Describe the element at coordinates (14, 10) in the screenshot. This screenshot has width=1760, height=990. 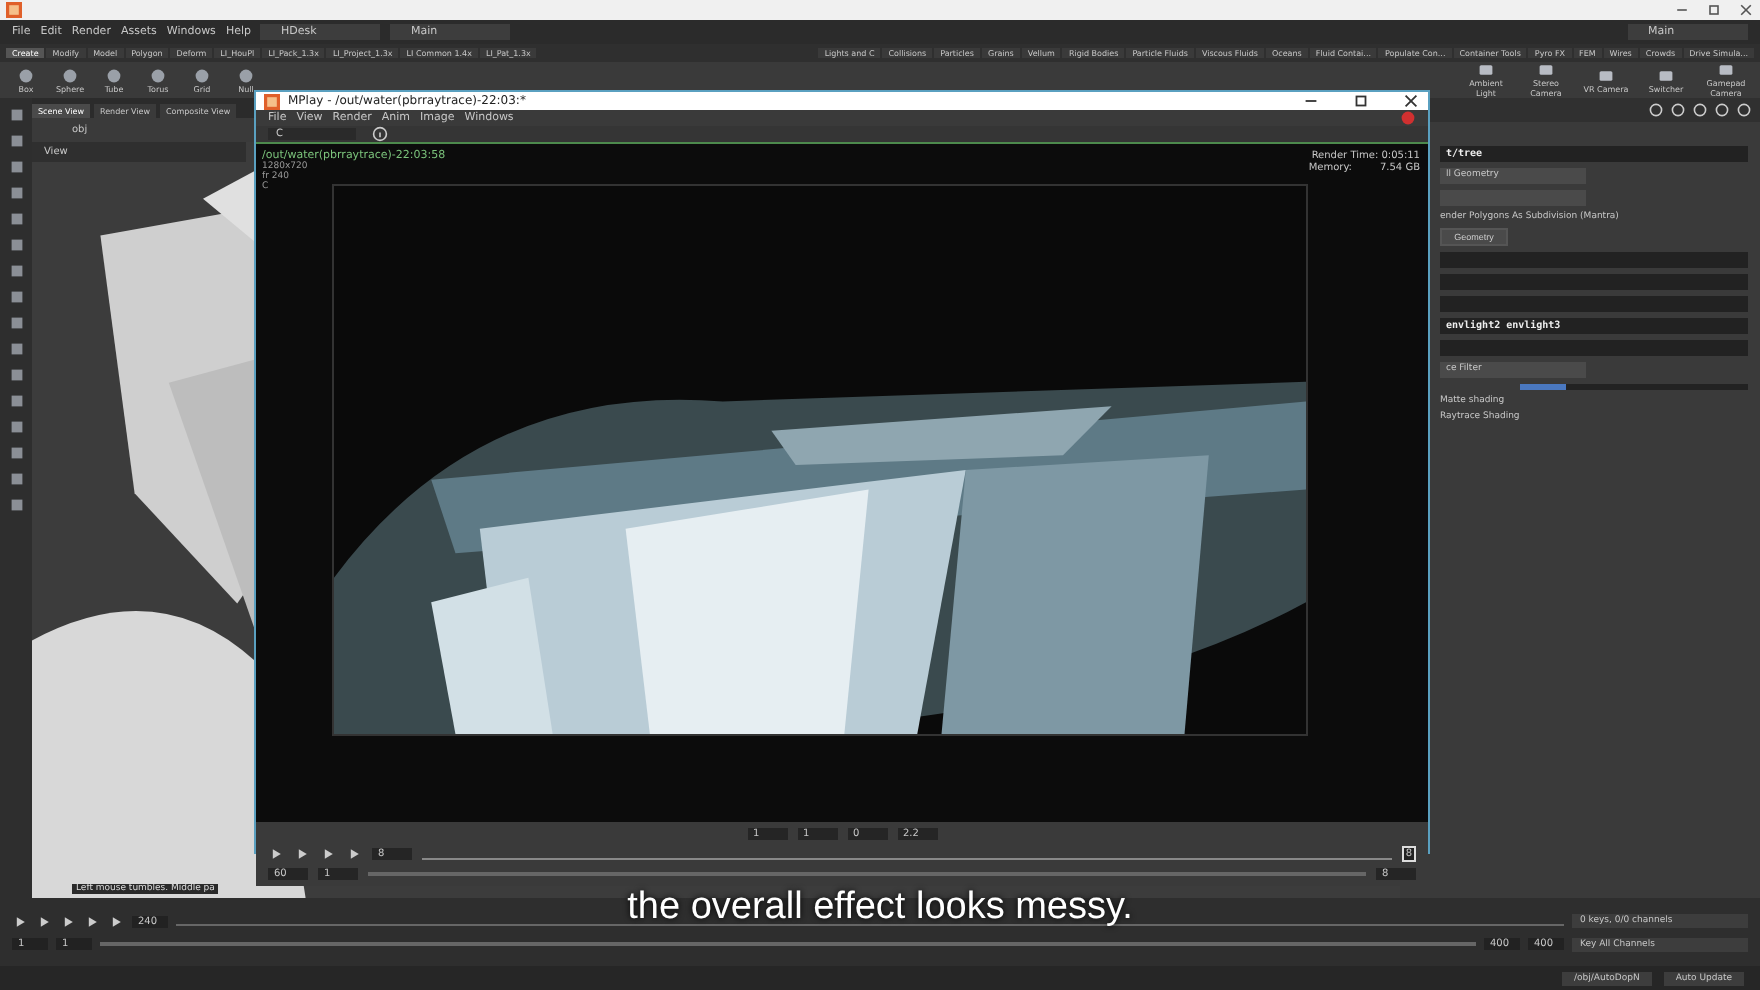
I see `app-icon` at that location.